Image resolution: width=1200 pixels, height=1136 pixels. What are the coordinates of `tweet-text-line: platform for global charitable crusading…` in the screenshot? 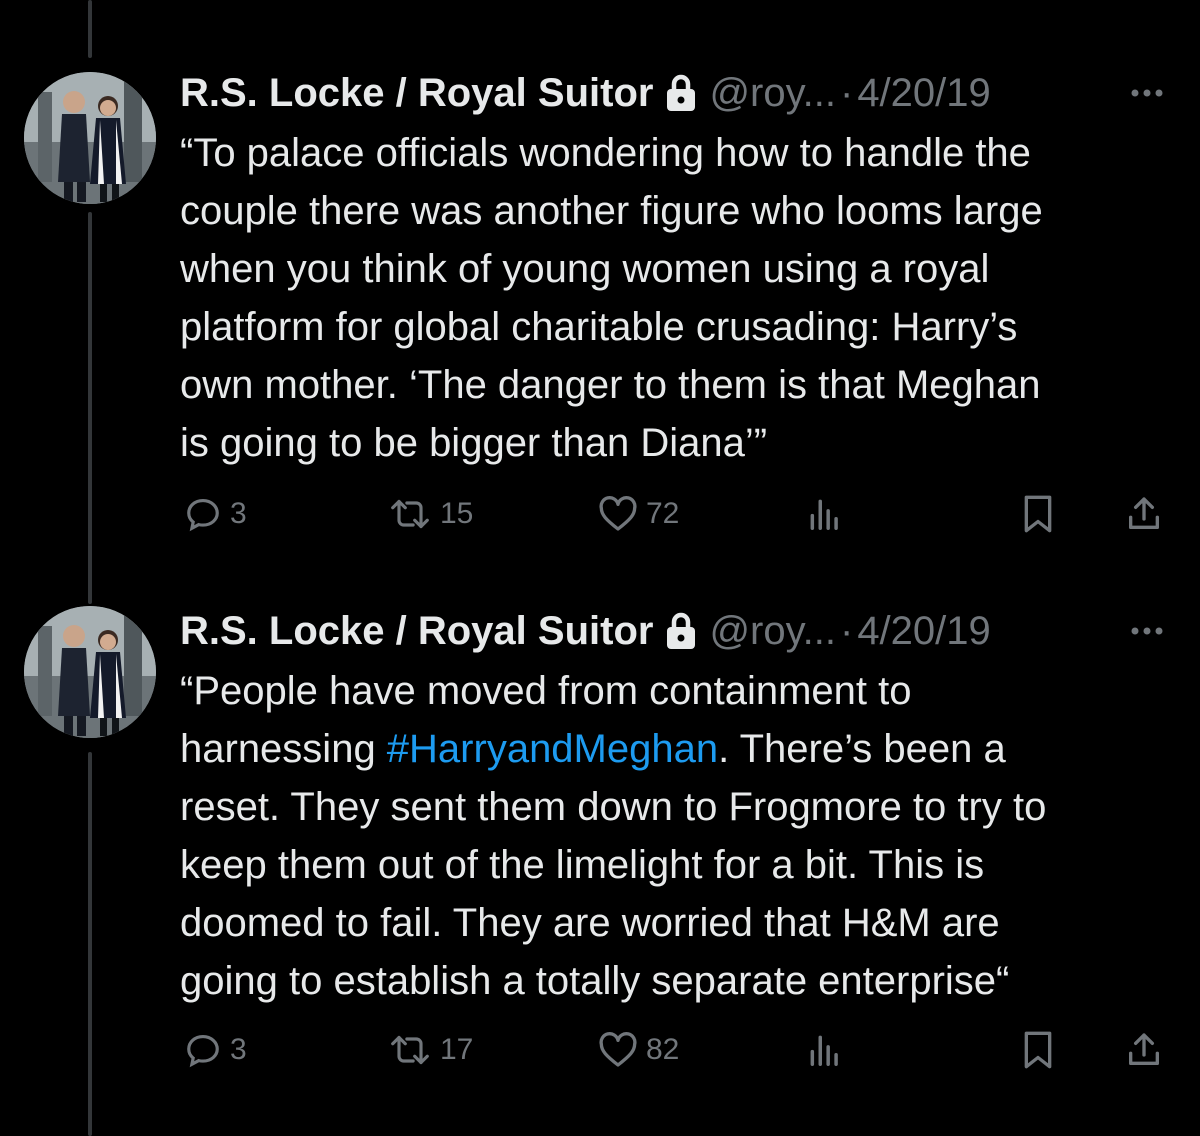 It's located at (599, 327).